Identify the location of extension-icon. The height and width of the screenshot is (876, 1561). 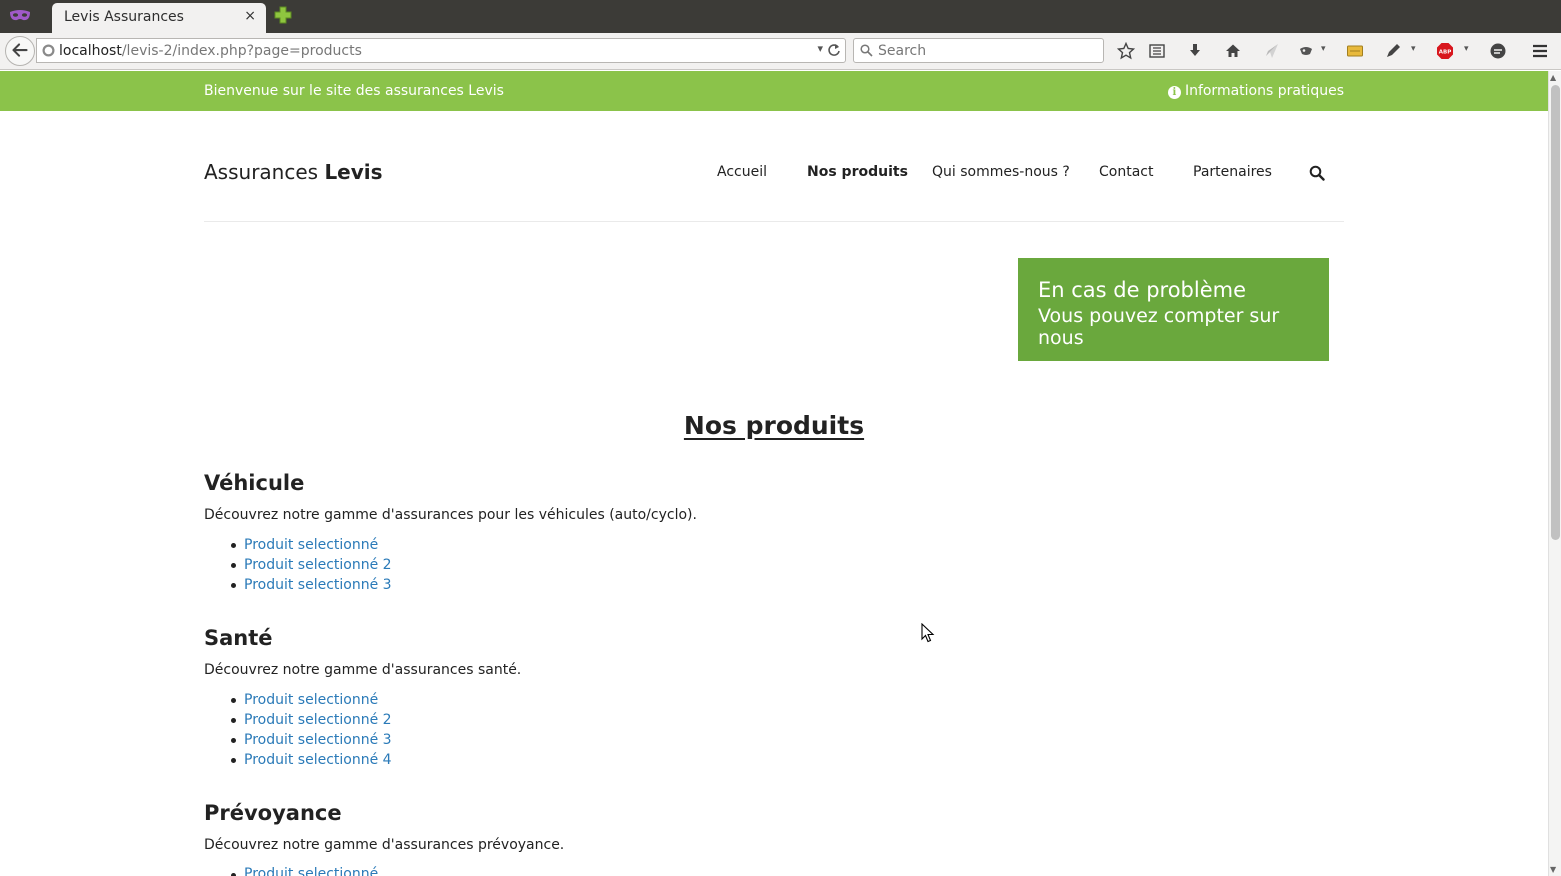
(1306, 51).